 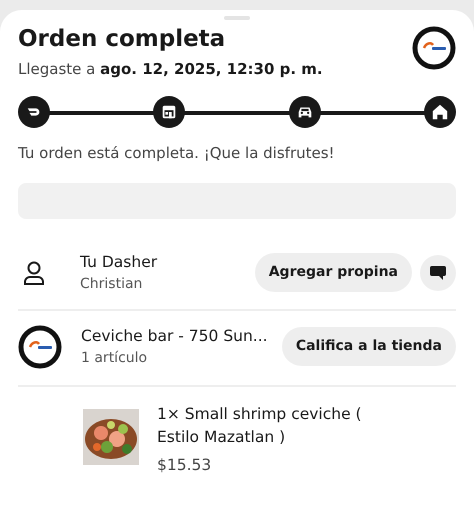 What do you see at coordinates (112, 284) in the screenshot?
I see `dasher-name: Christian` at bounding box center [112, 284].